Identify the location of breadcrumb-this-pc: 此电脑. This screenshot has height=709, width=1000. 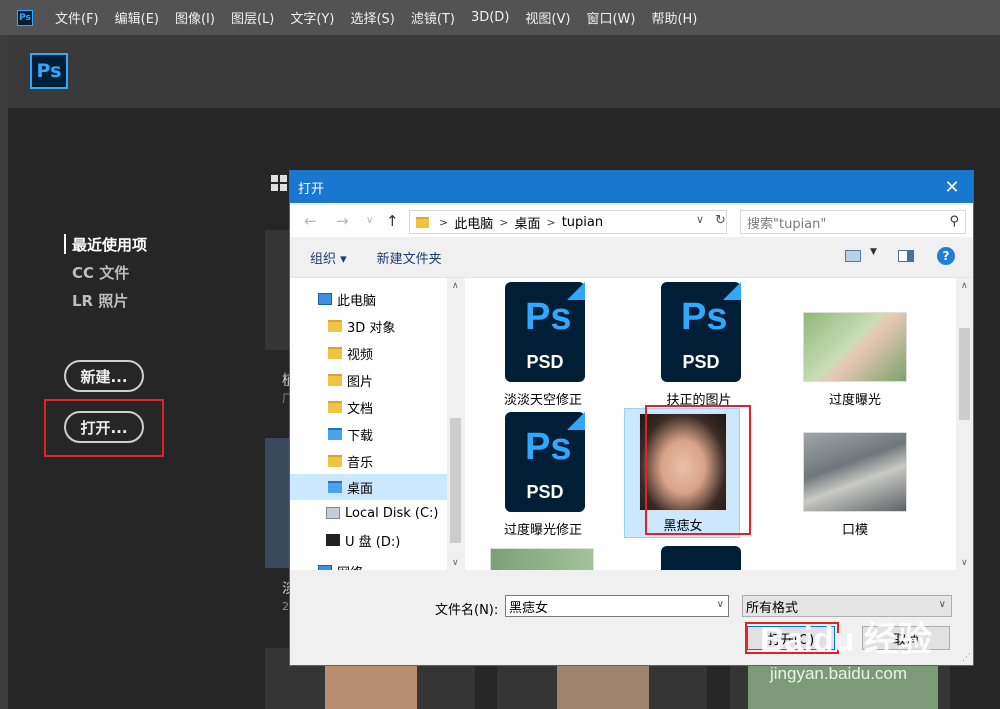
(473, 222).